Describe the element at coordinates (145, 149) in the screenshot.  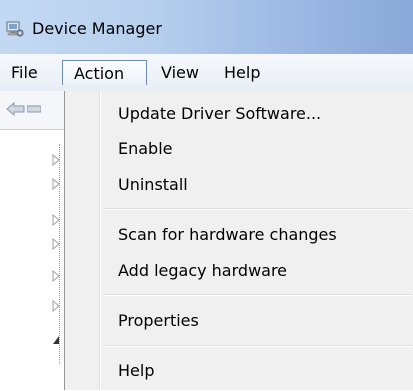
I see `menu-item-enable: Enable` at that location.